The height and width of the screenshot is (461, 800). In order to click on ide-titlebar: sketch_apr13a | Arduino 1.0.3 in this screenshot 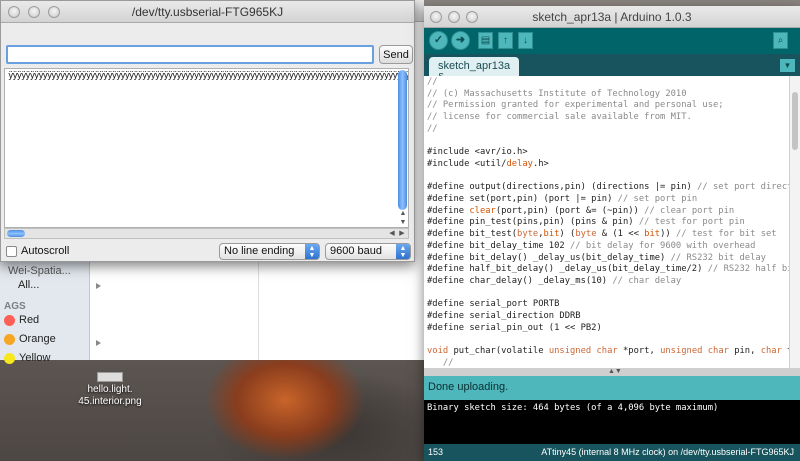, I will do `click(612, 17)`.